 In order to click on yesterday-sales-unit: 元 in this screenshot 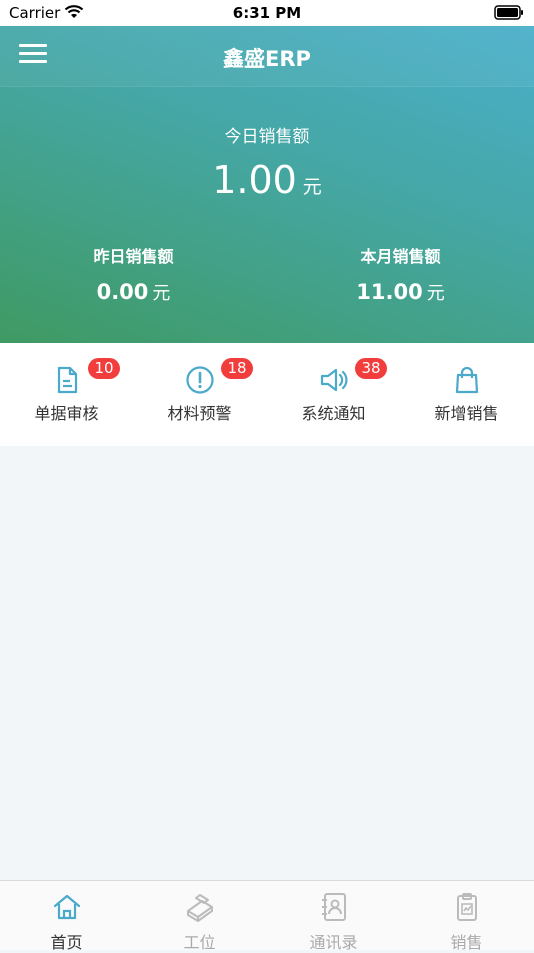, I will do `click(161, 293)`.